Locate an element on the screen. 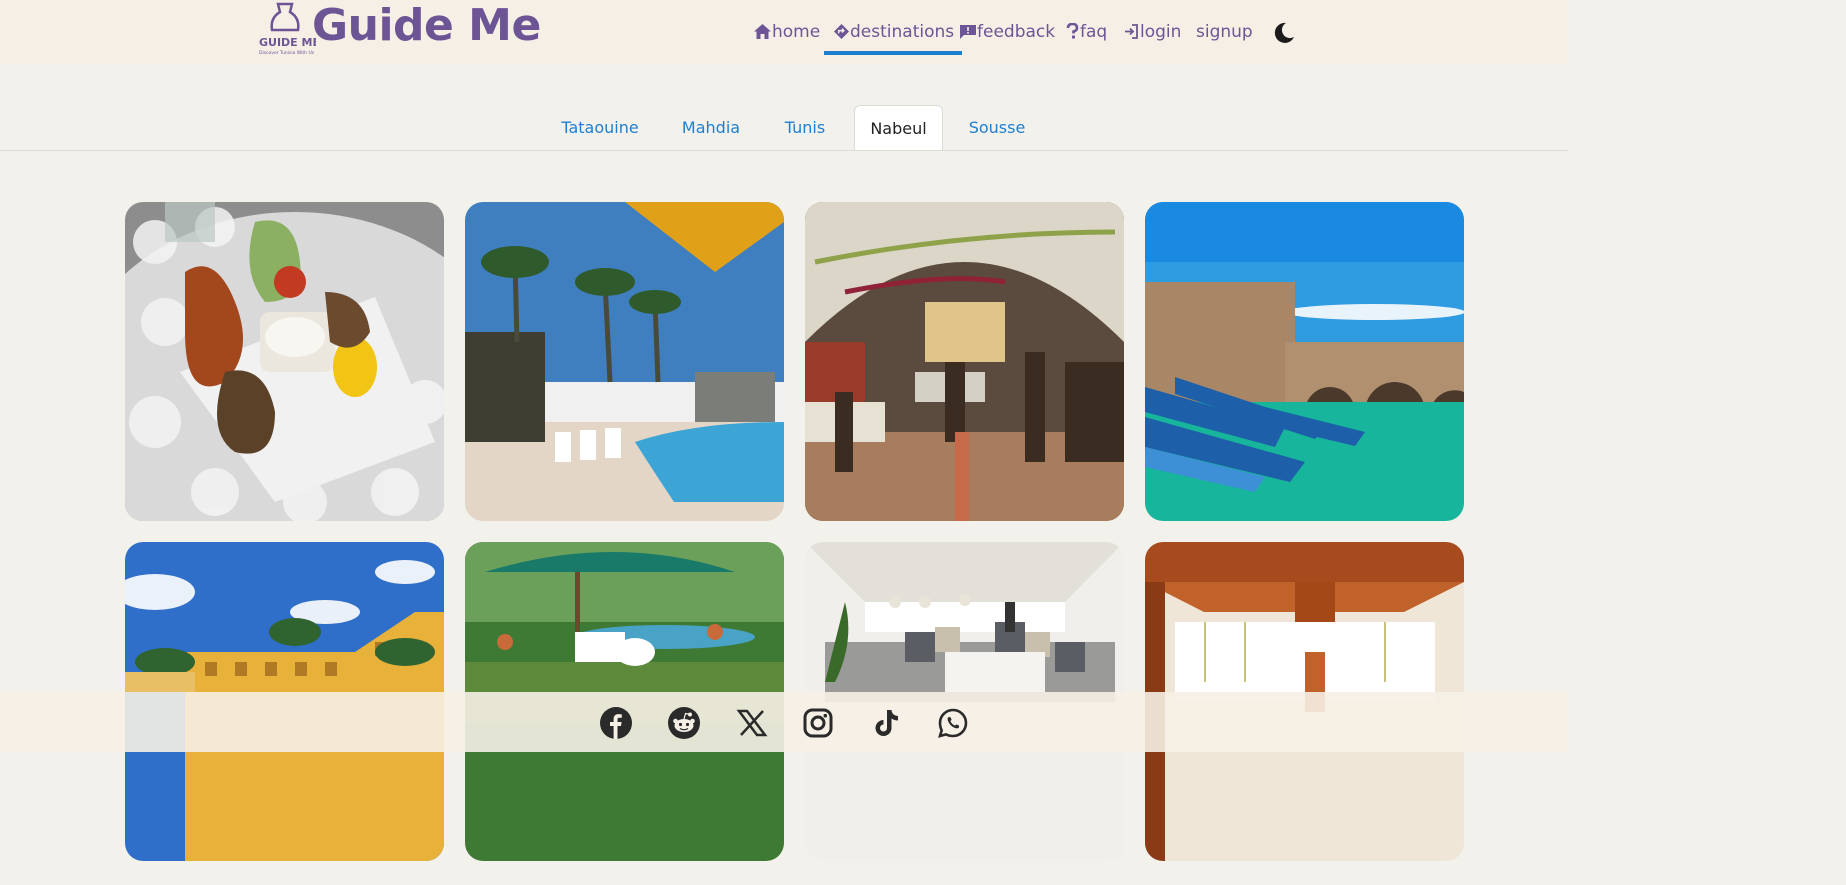 This screenshot has height=885, width=1846. nav-signup-label: signup is located at coordinates (1224, 32).